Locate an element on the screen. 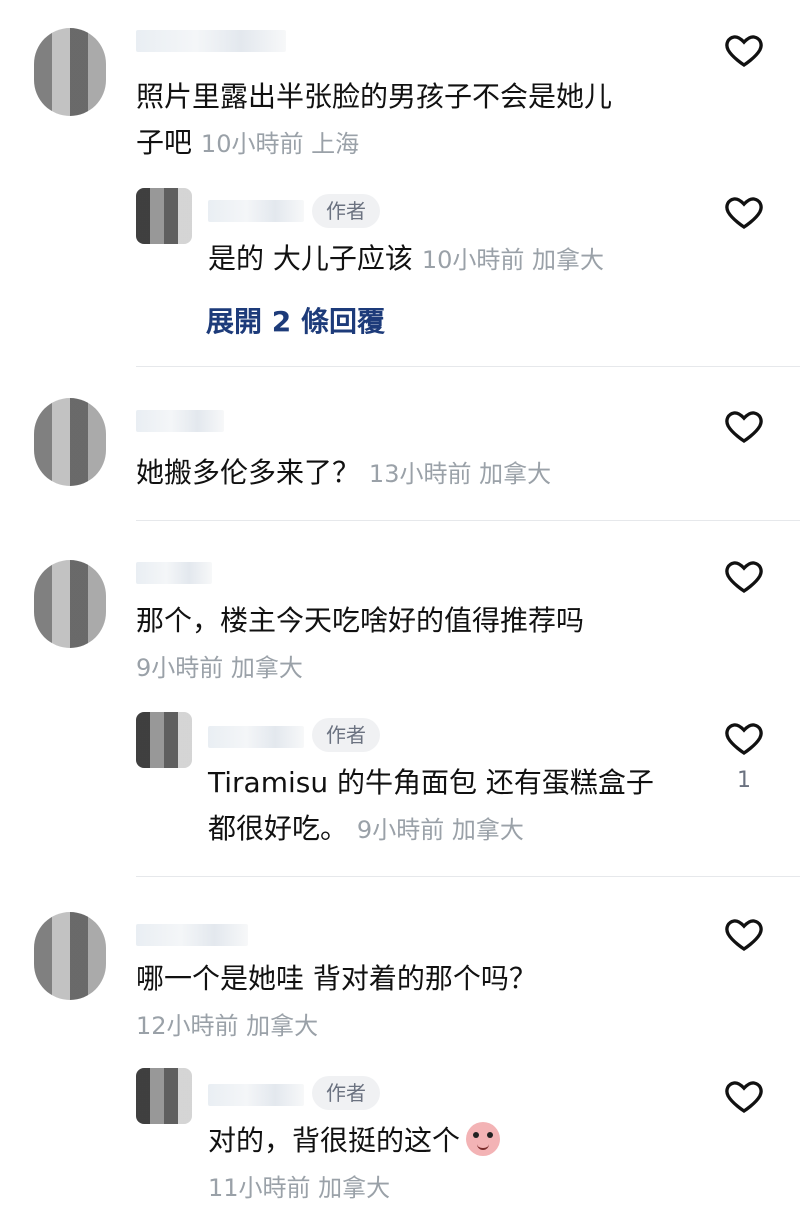 This screenshot has height=1228, width=800. reply-text-content: 对的，背很挺的这个 is located at coordinates (334, 1140).